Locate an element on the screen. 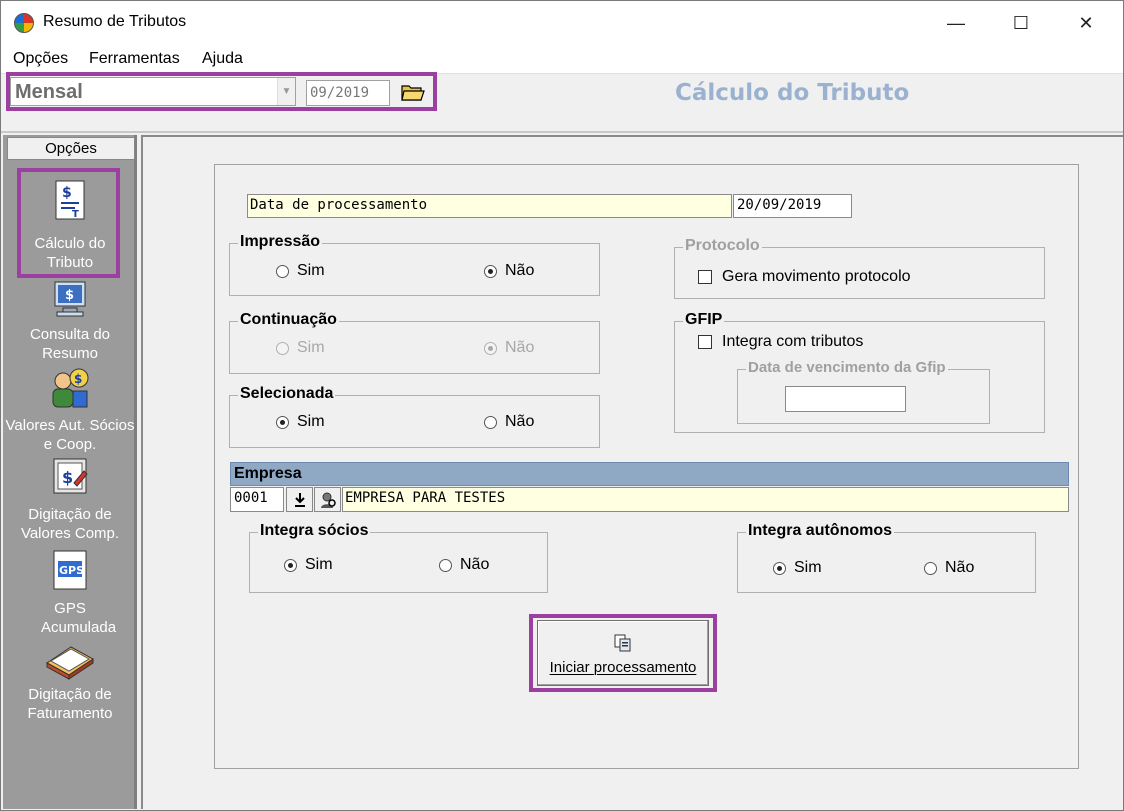  empresa-search-button is located at coordinates (327, 499).